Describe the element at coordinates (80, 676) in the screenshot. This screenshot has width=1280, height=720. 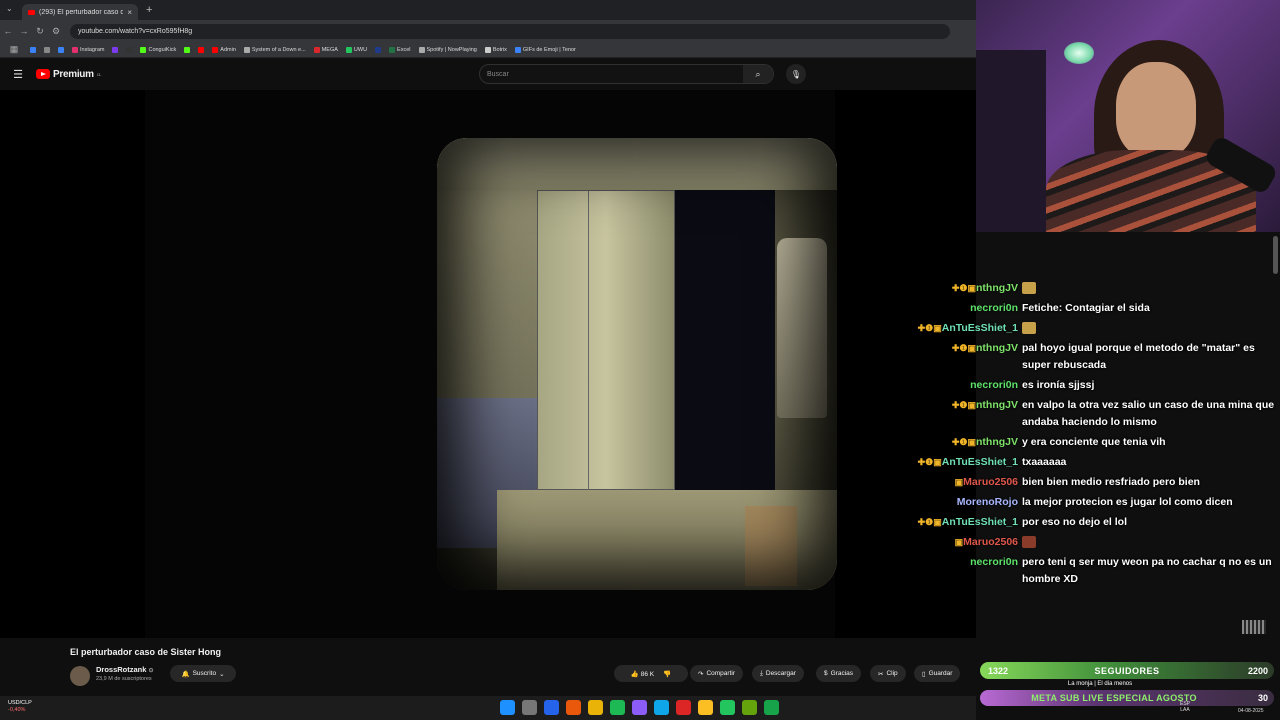
I see `channel-avatar` at that location.